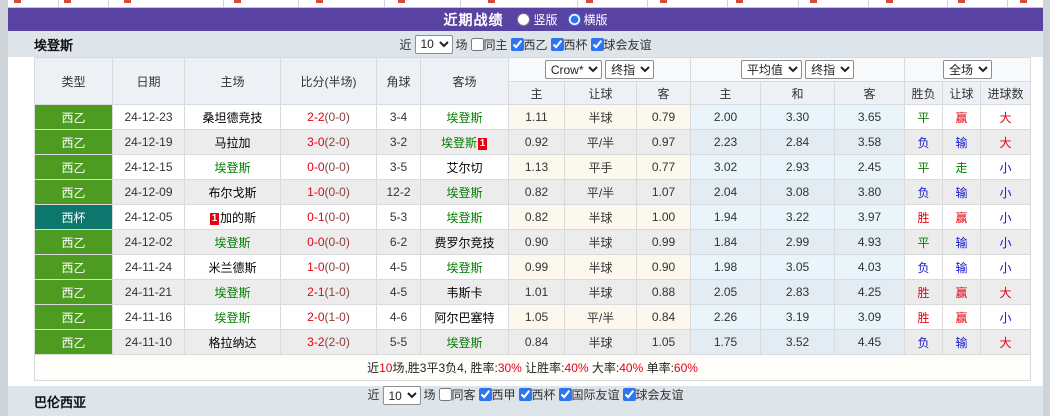 This screenshot has height=416, width=1050. I want to click on euro-draw-odds: 2.93, so click(797, 167).